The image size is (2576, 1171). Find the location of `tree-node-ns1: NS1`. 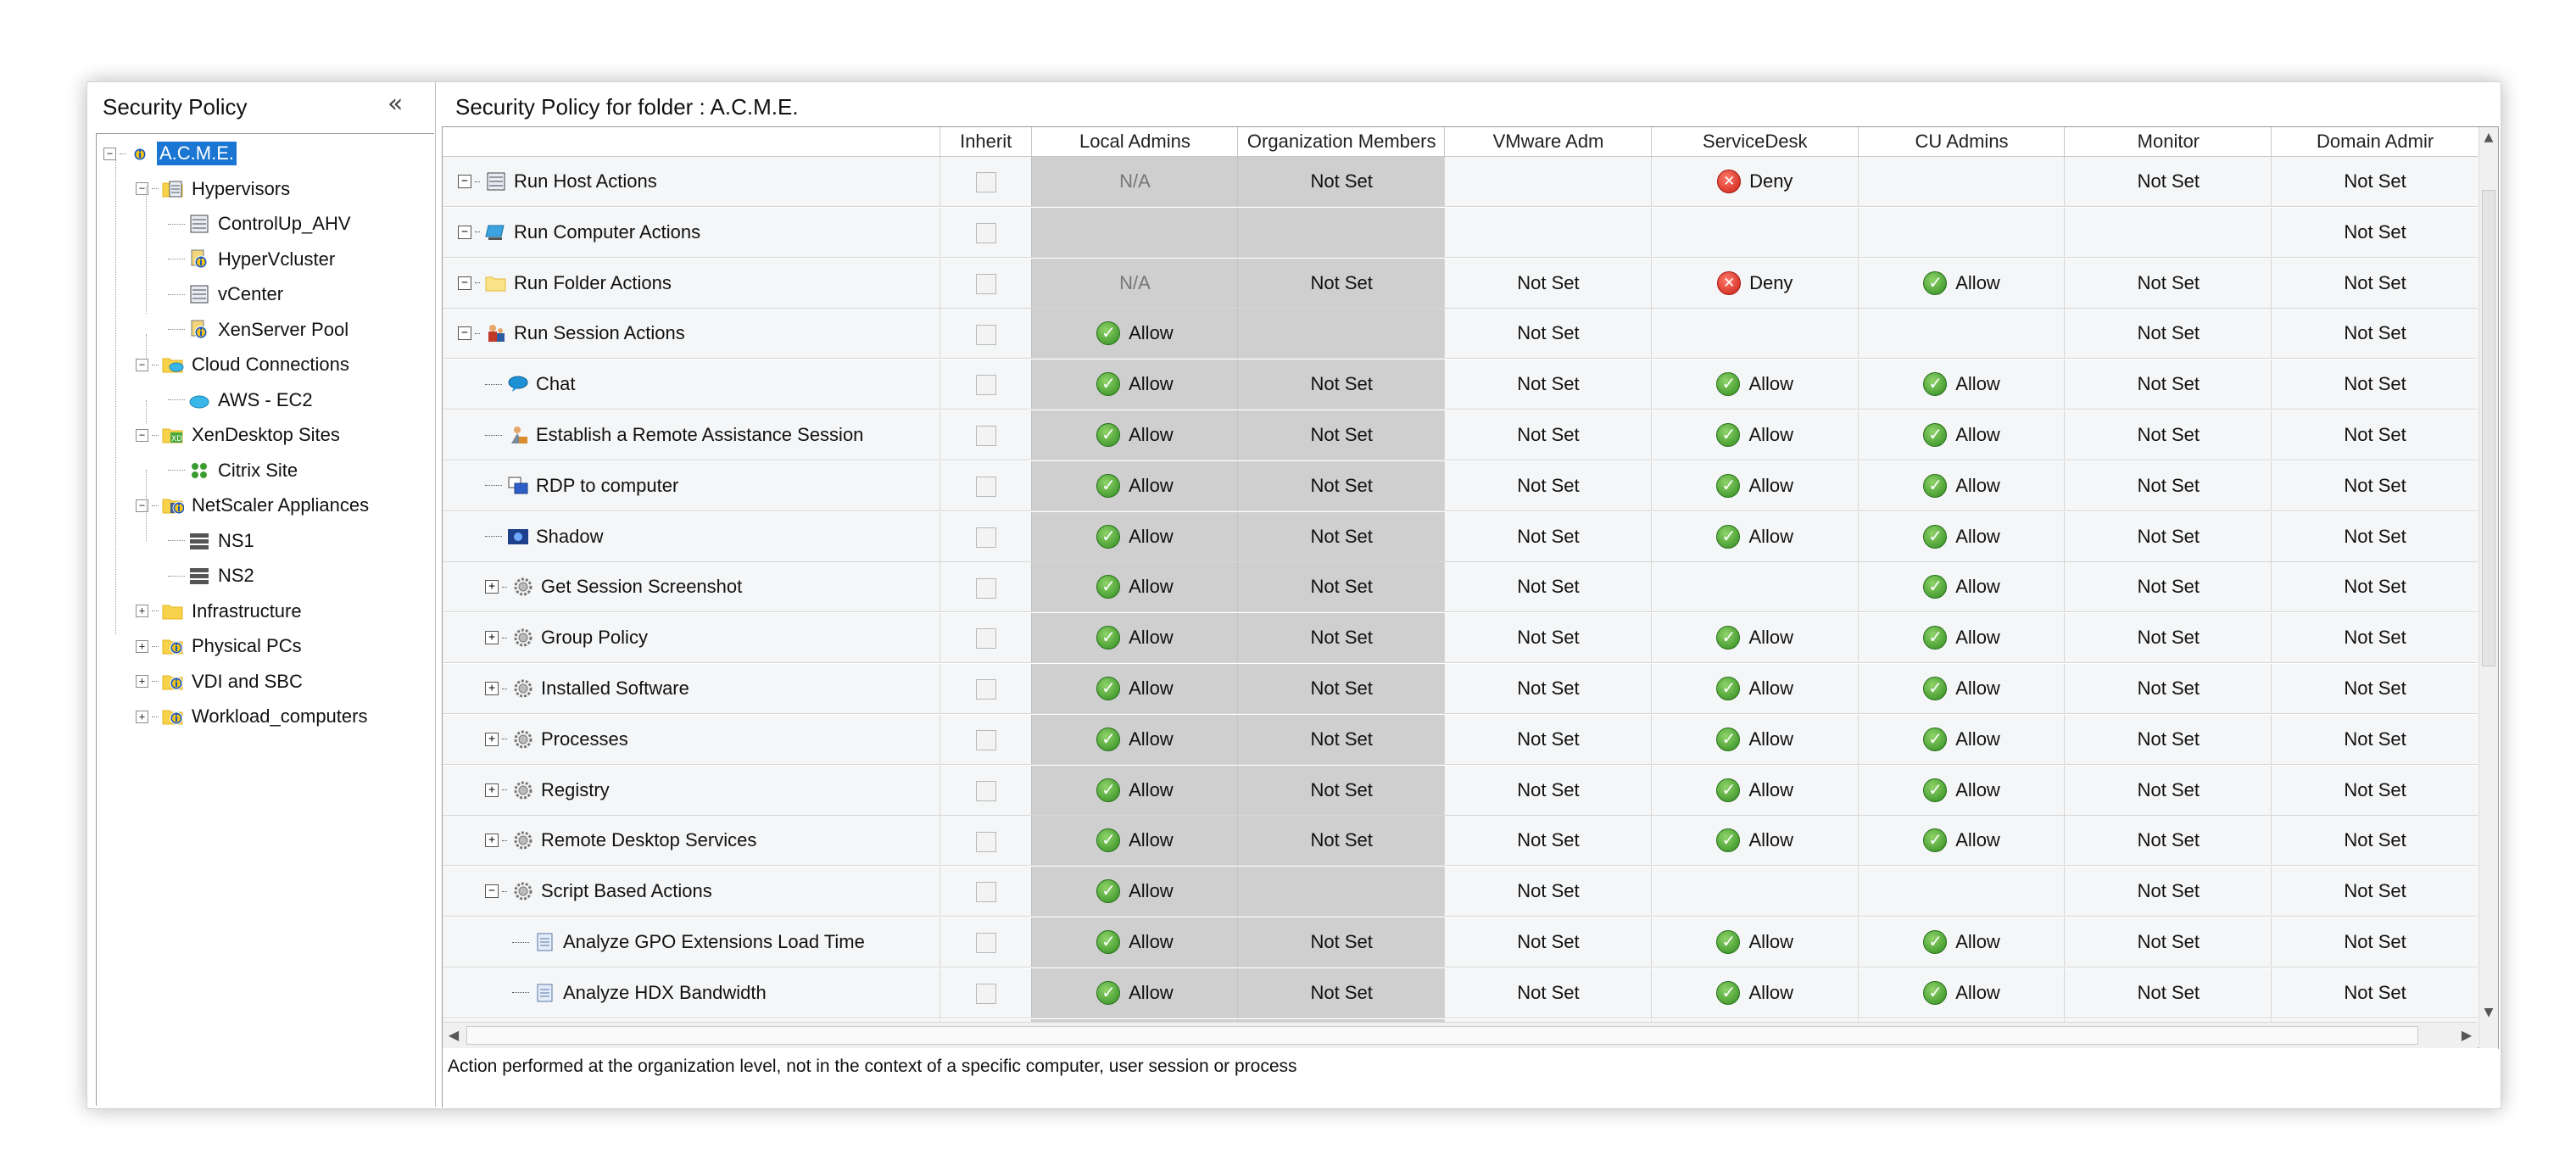

tree-node-ns1: NS1 is located at coordinates (212, 541).